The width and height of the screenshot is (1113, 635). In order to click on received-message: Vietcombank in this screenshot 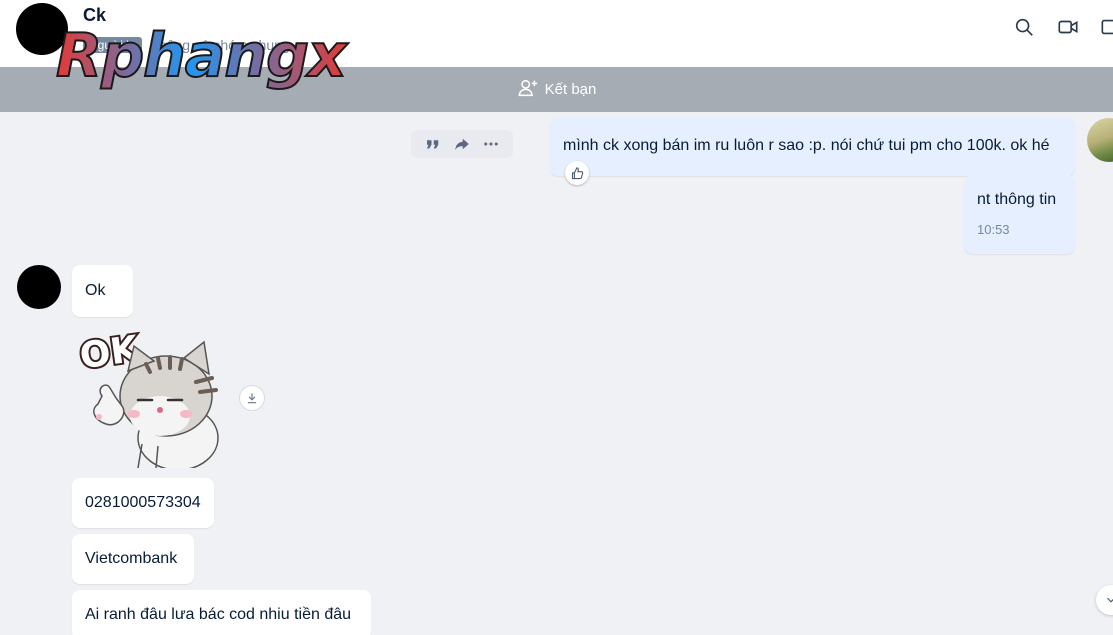, I will do `click(133, 559)`.